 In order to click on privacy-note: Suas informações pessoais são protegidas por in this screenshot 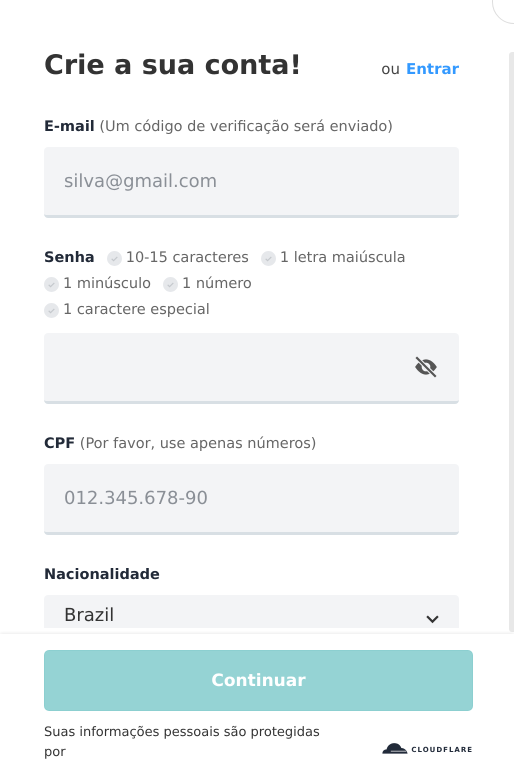, I will do `click(182, 743)`.